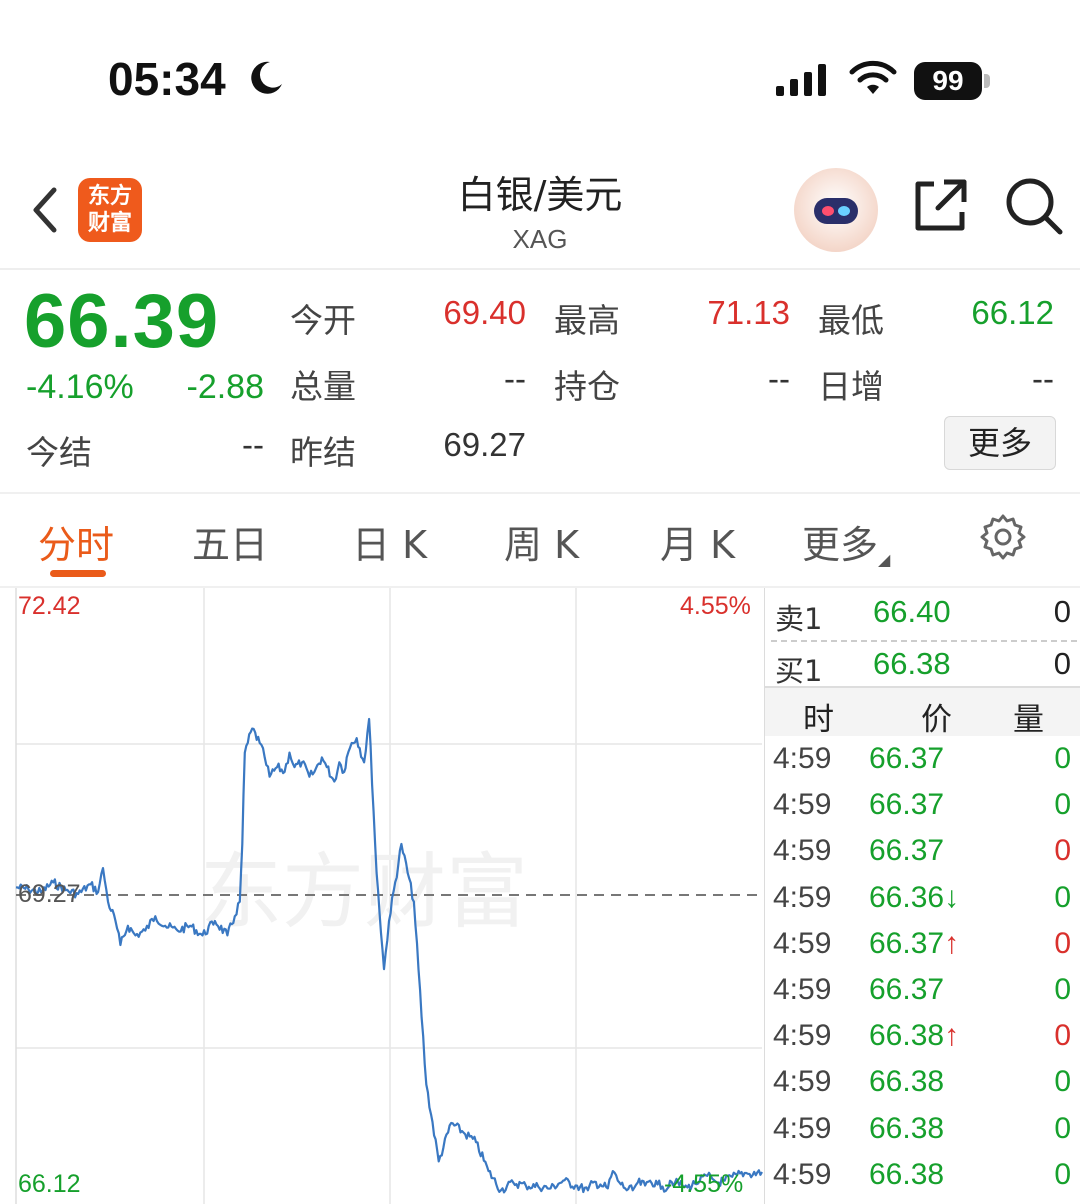  I want to click on signal-icon, so click(801, 80).